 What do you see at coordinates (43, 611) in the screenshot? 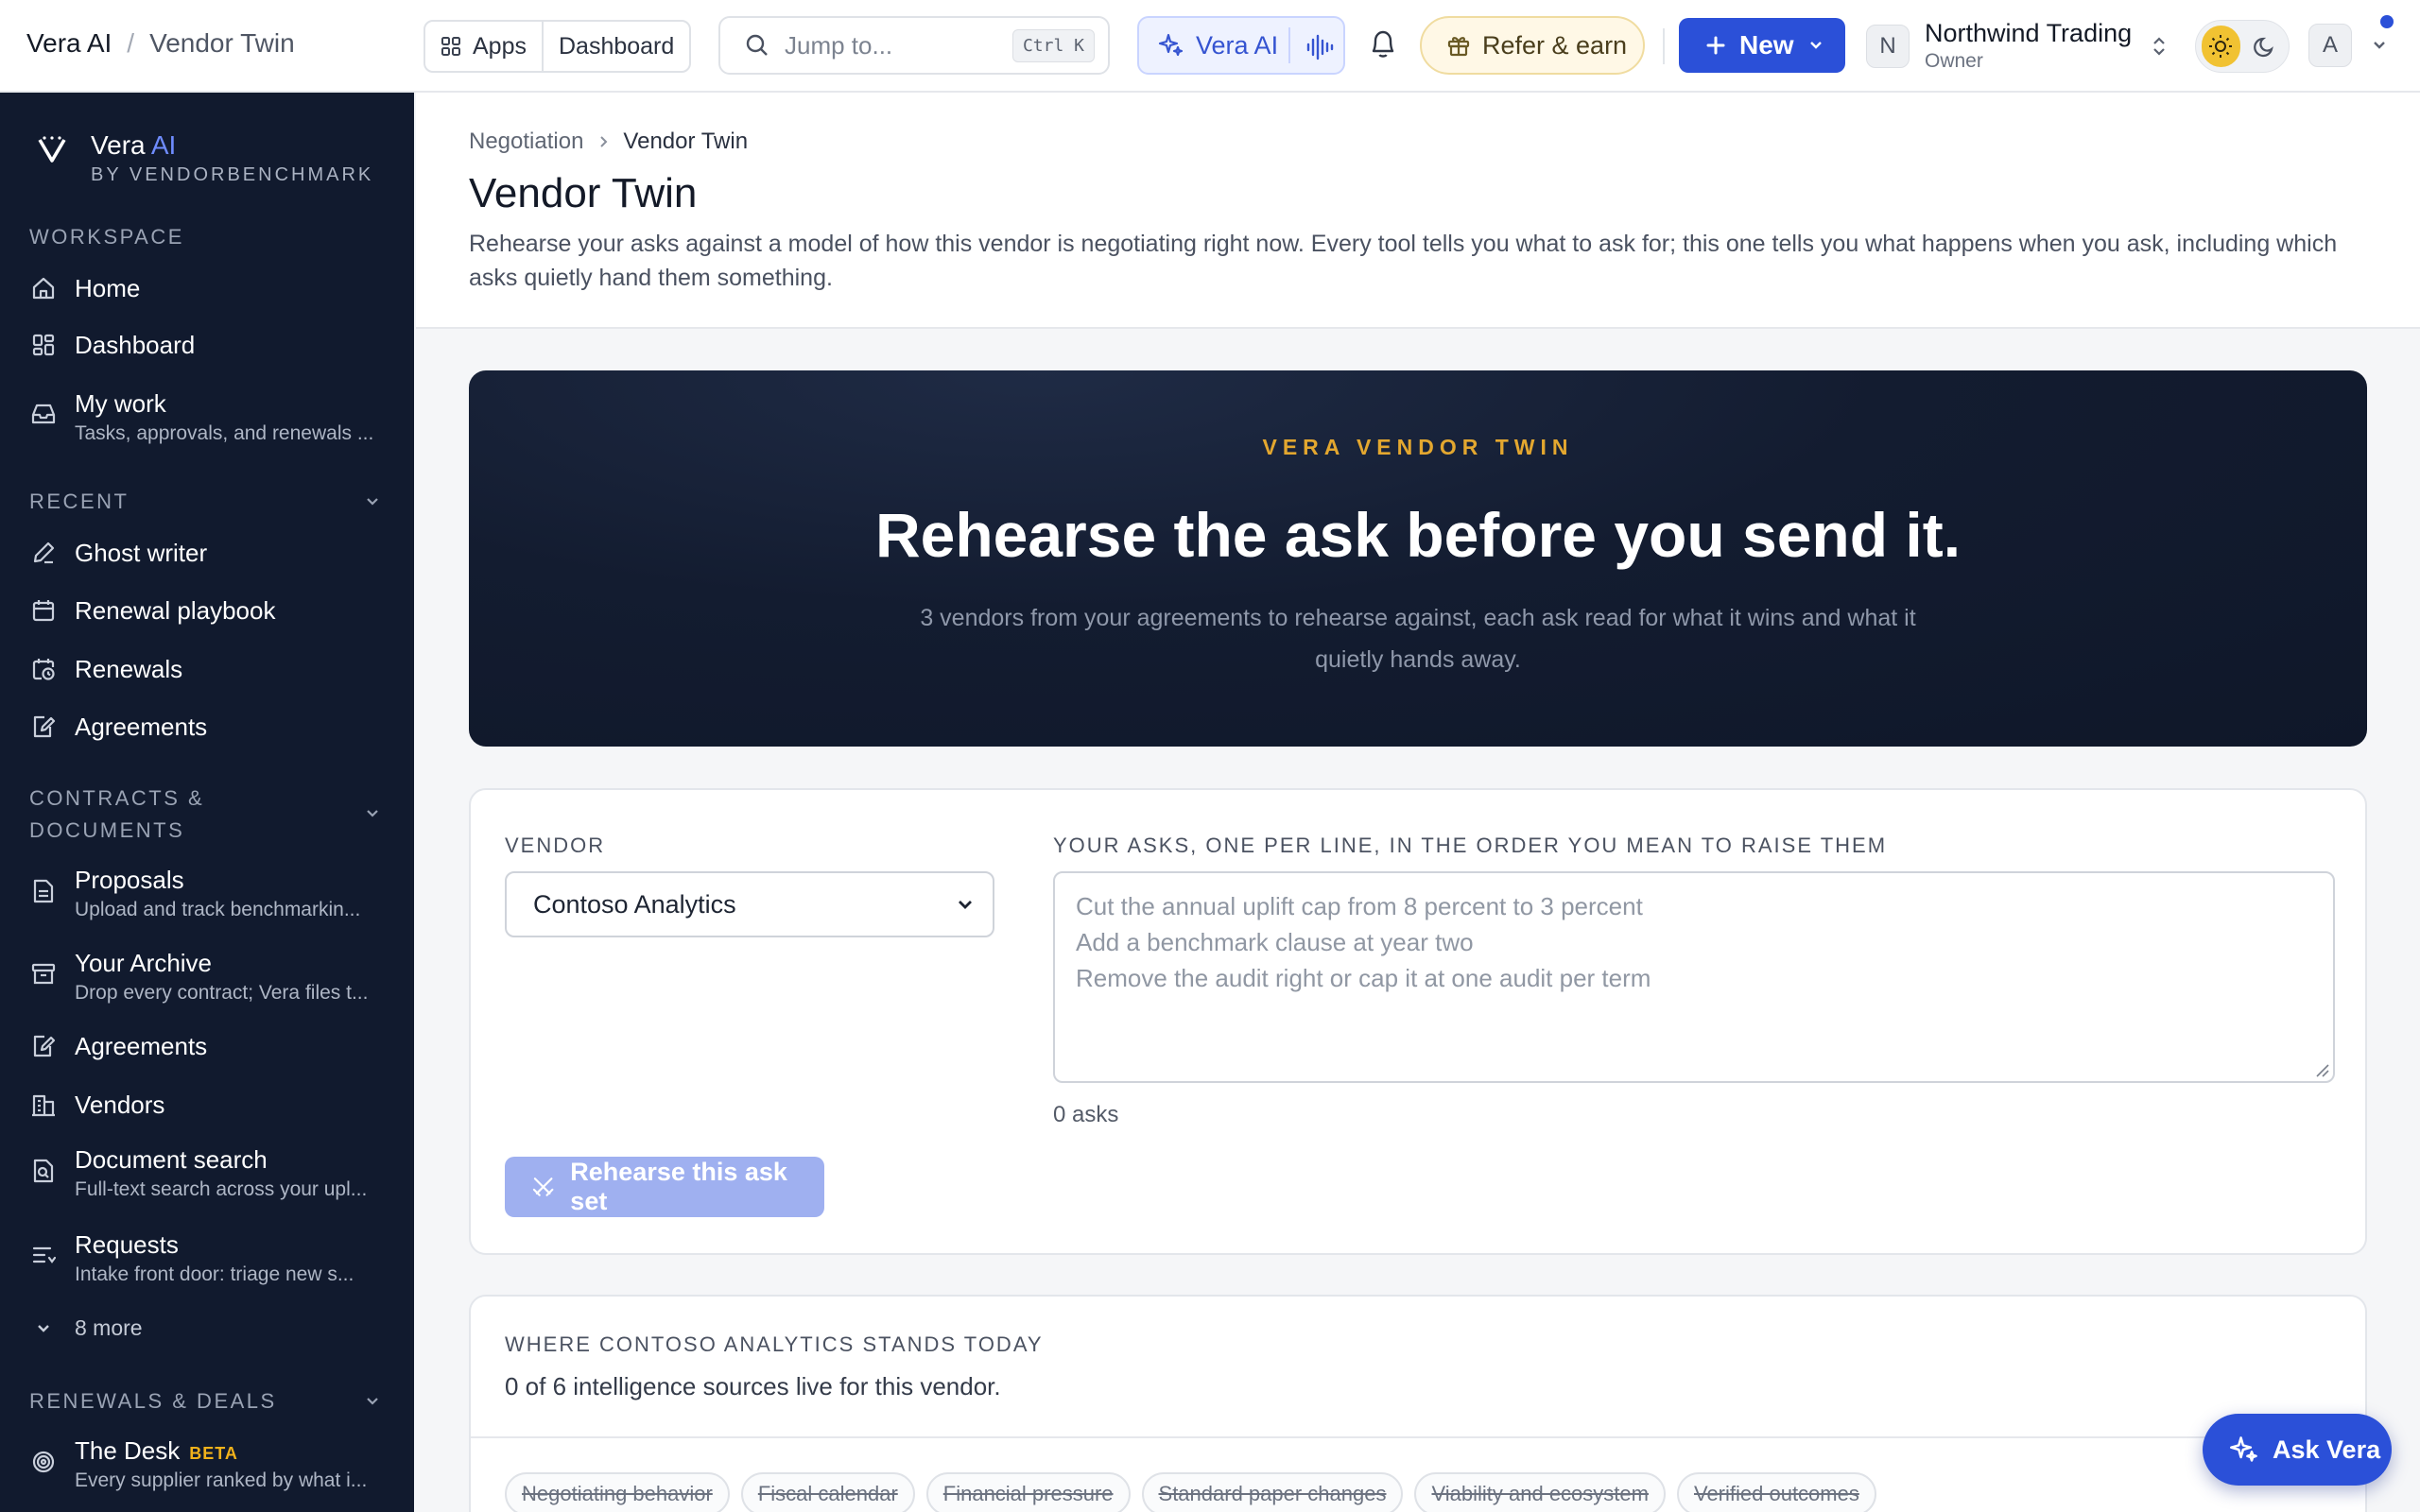
I see `calendar-icon` at bounding box center [43, 611].